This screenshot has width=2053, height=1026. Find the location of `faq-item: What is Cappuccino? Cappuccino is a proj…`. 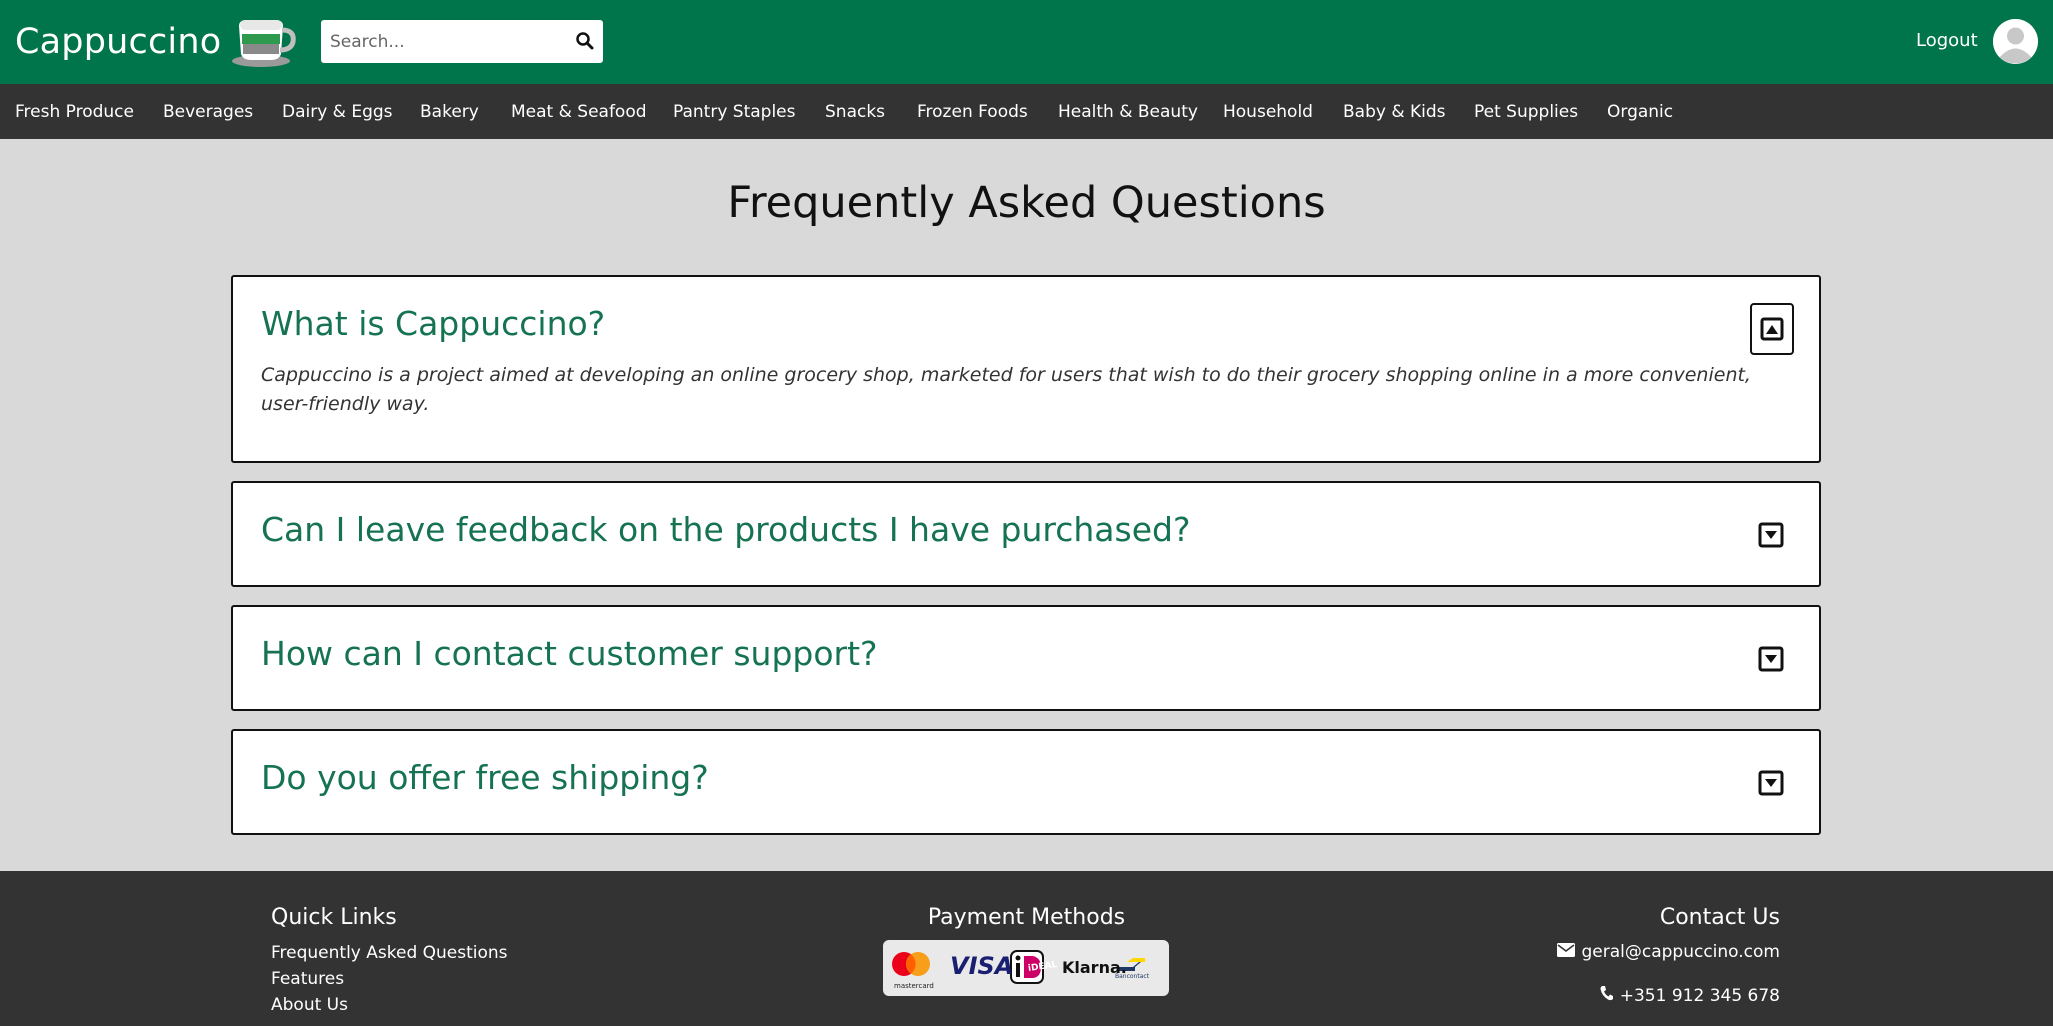

faq-item: What is Cappuccino? Cappuccino is a proj… is located at coordinates (1026, 369).